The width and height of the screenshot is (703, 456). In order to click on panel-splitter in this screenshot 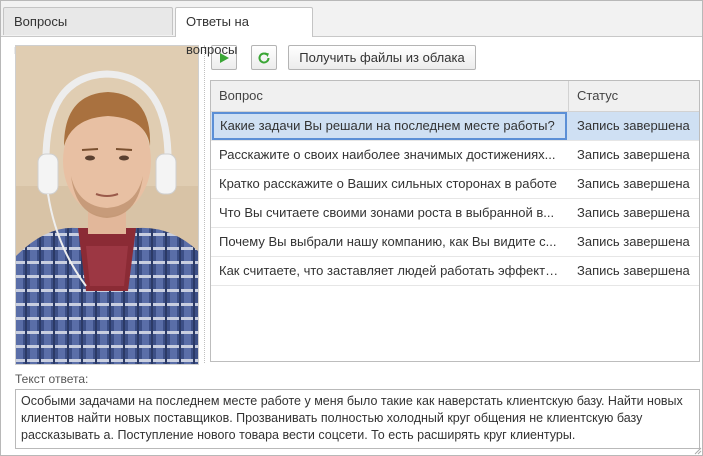, I will do `click(204, 204)`.